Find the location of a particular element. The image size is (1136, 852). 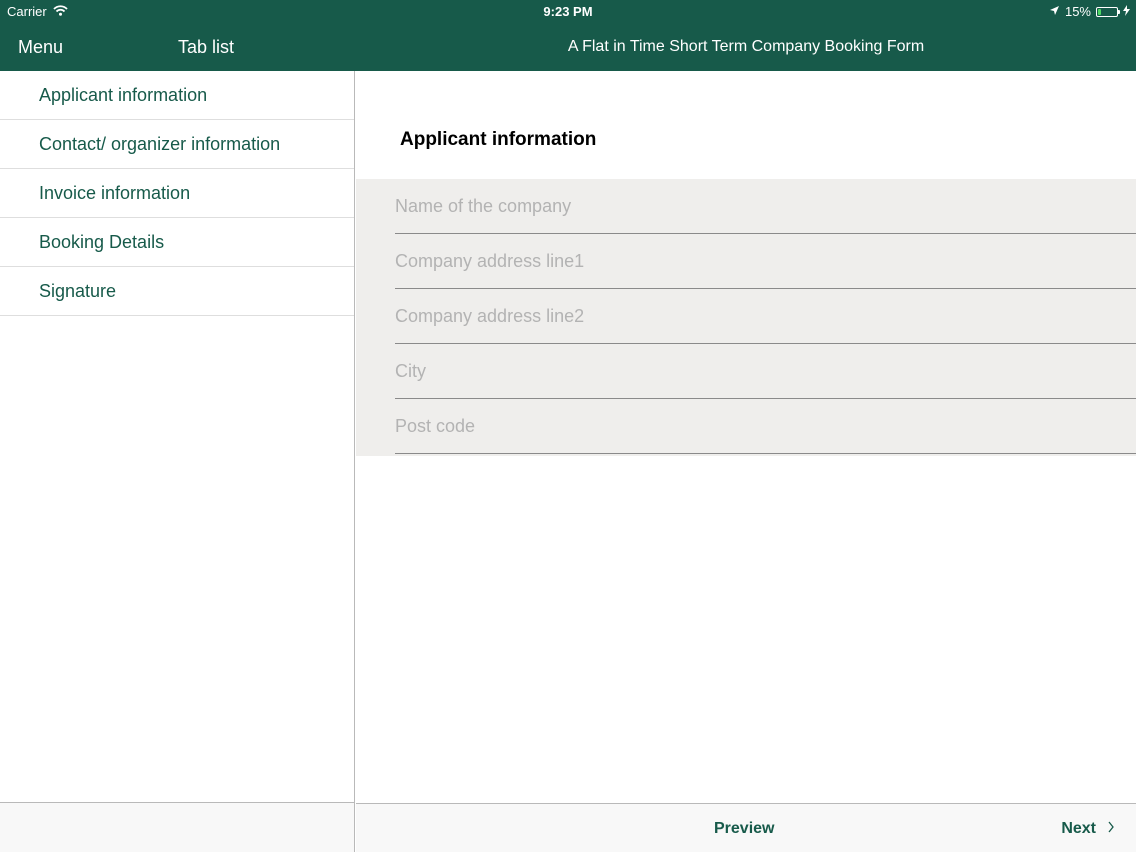

address-line1-input is located at coordinates (765, 261).